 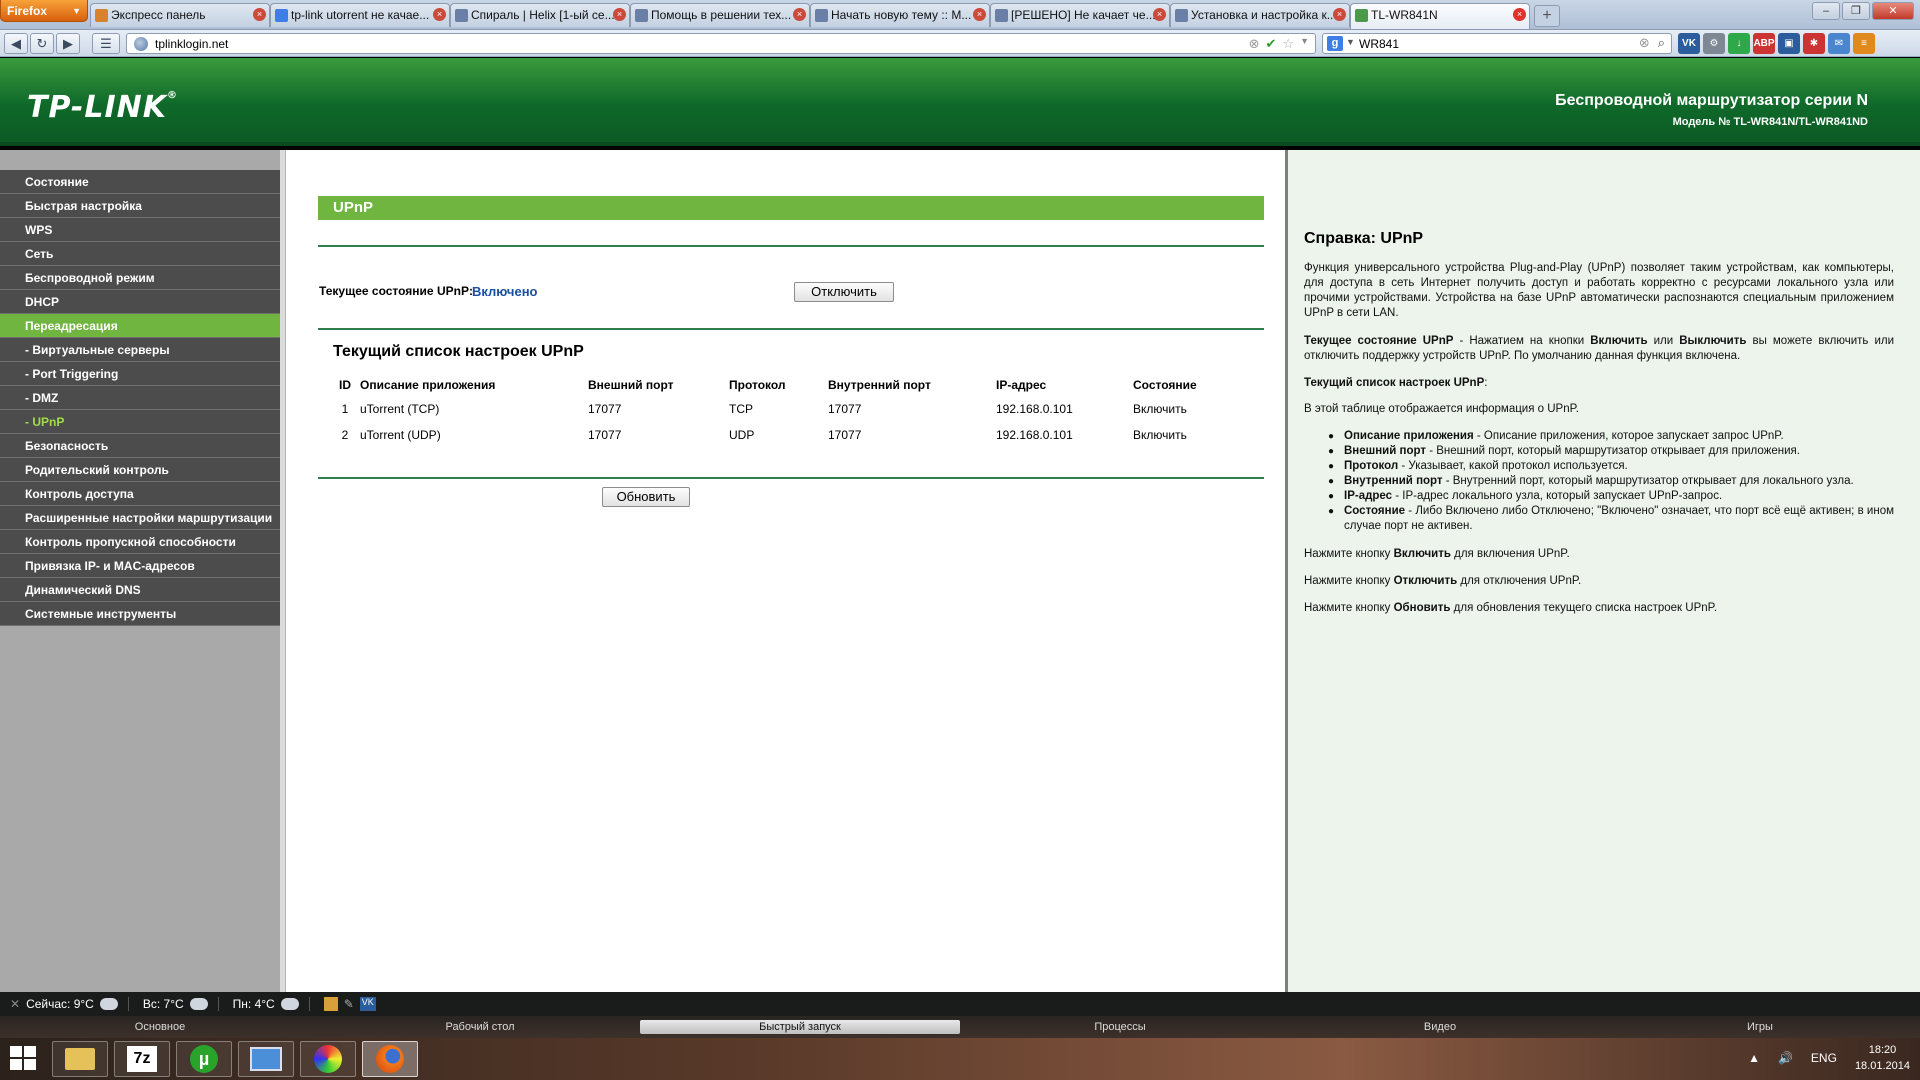 I want to click on forward-button: ▶, so click(x=68, y=43).